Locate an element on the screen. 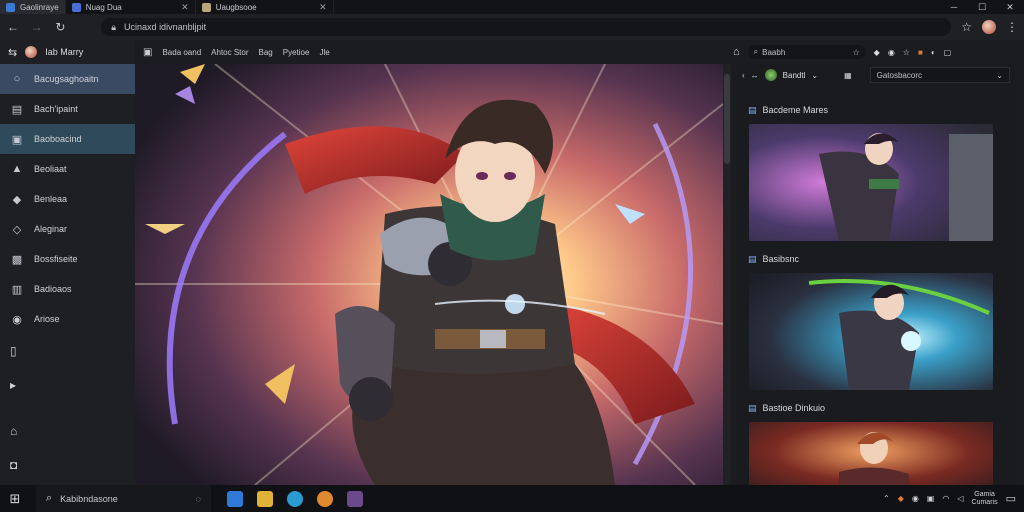  taskbar-clock: Gamia Cumaris is located at coordinates (985, 499).